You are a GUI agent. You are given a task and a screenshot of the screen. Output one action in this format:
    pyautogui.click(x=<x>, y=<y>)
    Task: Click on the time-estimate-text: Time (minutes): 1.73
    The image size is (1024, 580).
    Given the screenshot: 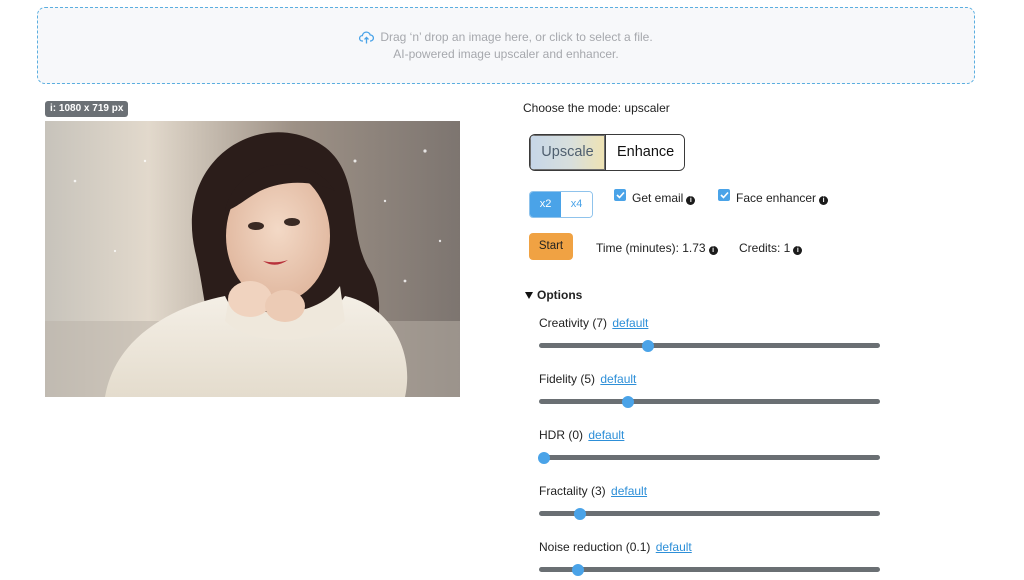 What is the action you would take?
    pyautogui.click(x=651, y=248)
    